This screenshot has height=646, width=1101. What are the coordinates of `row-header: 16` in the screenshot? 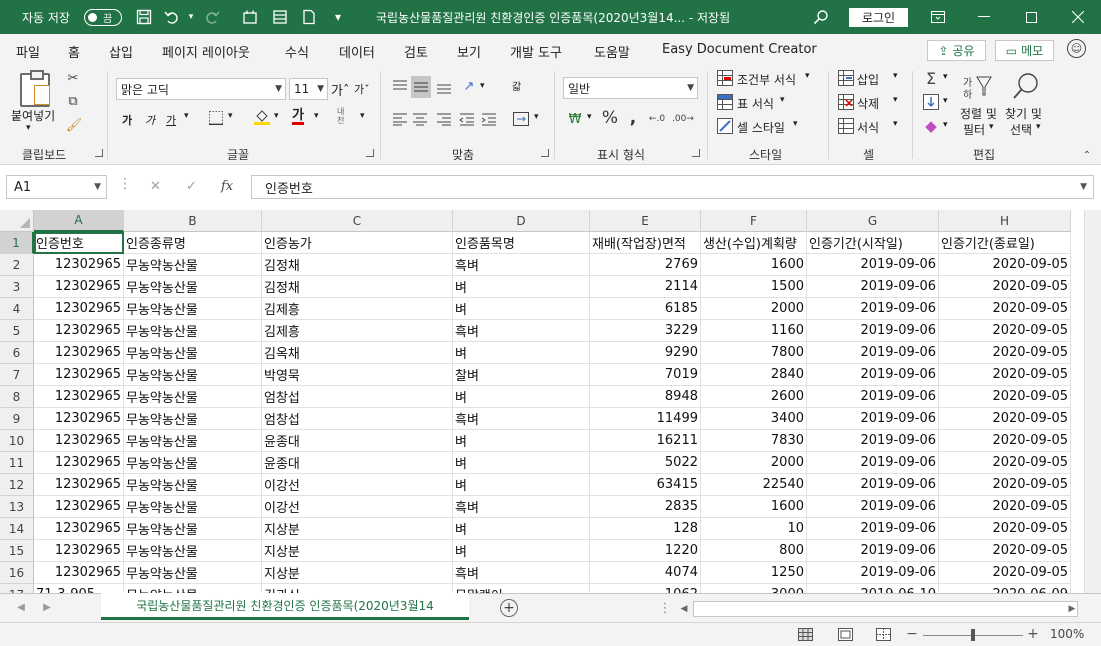 It's located at (17, 573).